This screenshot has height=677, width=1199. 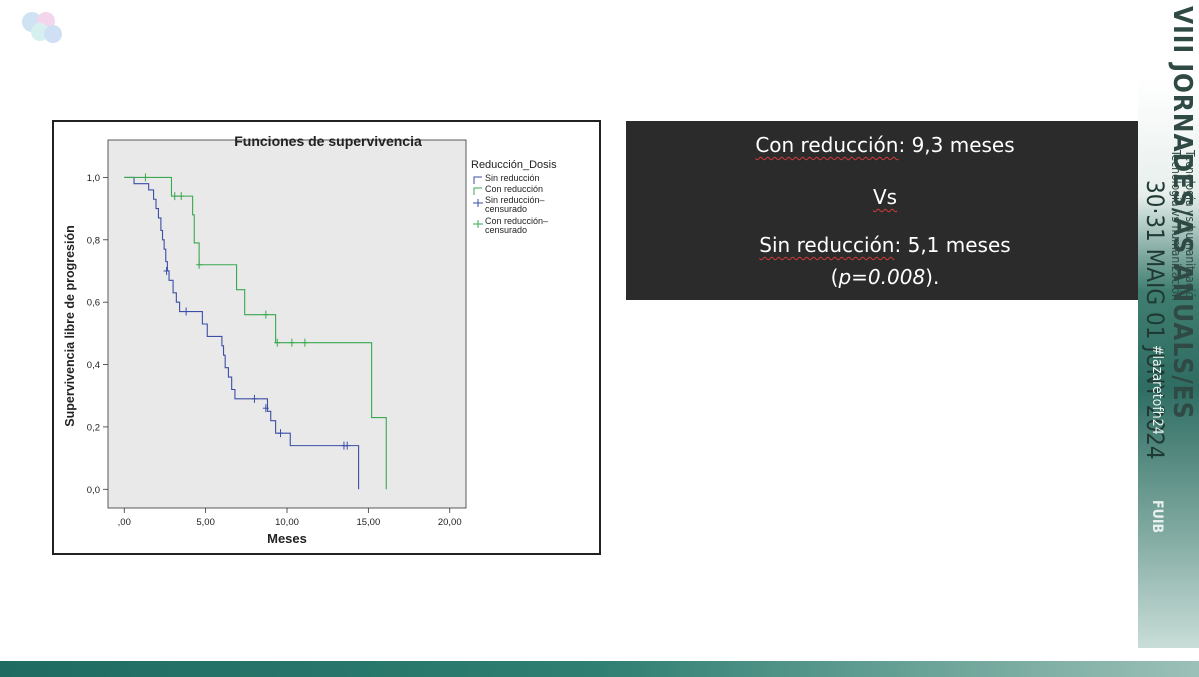 I want to click on label-sin-reduccion: Sin reducción, so click(x=827, y=245).